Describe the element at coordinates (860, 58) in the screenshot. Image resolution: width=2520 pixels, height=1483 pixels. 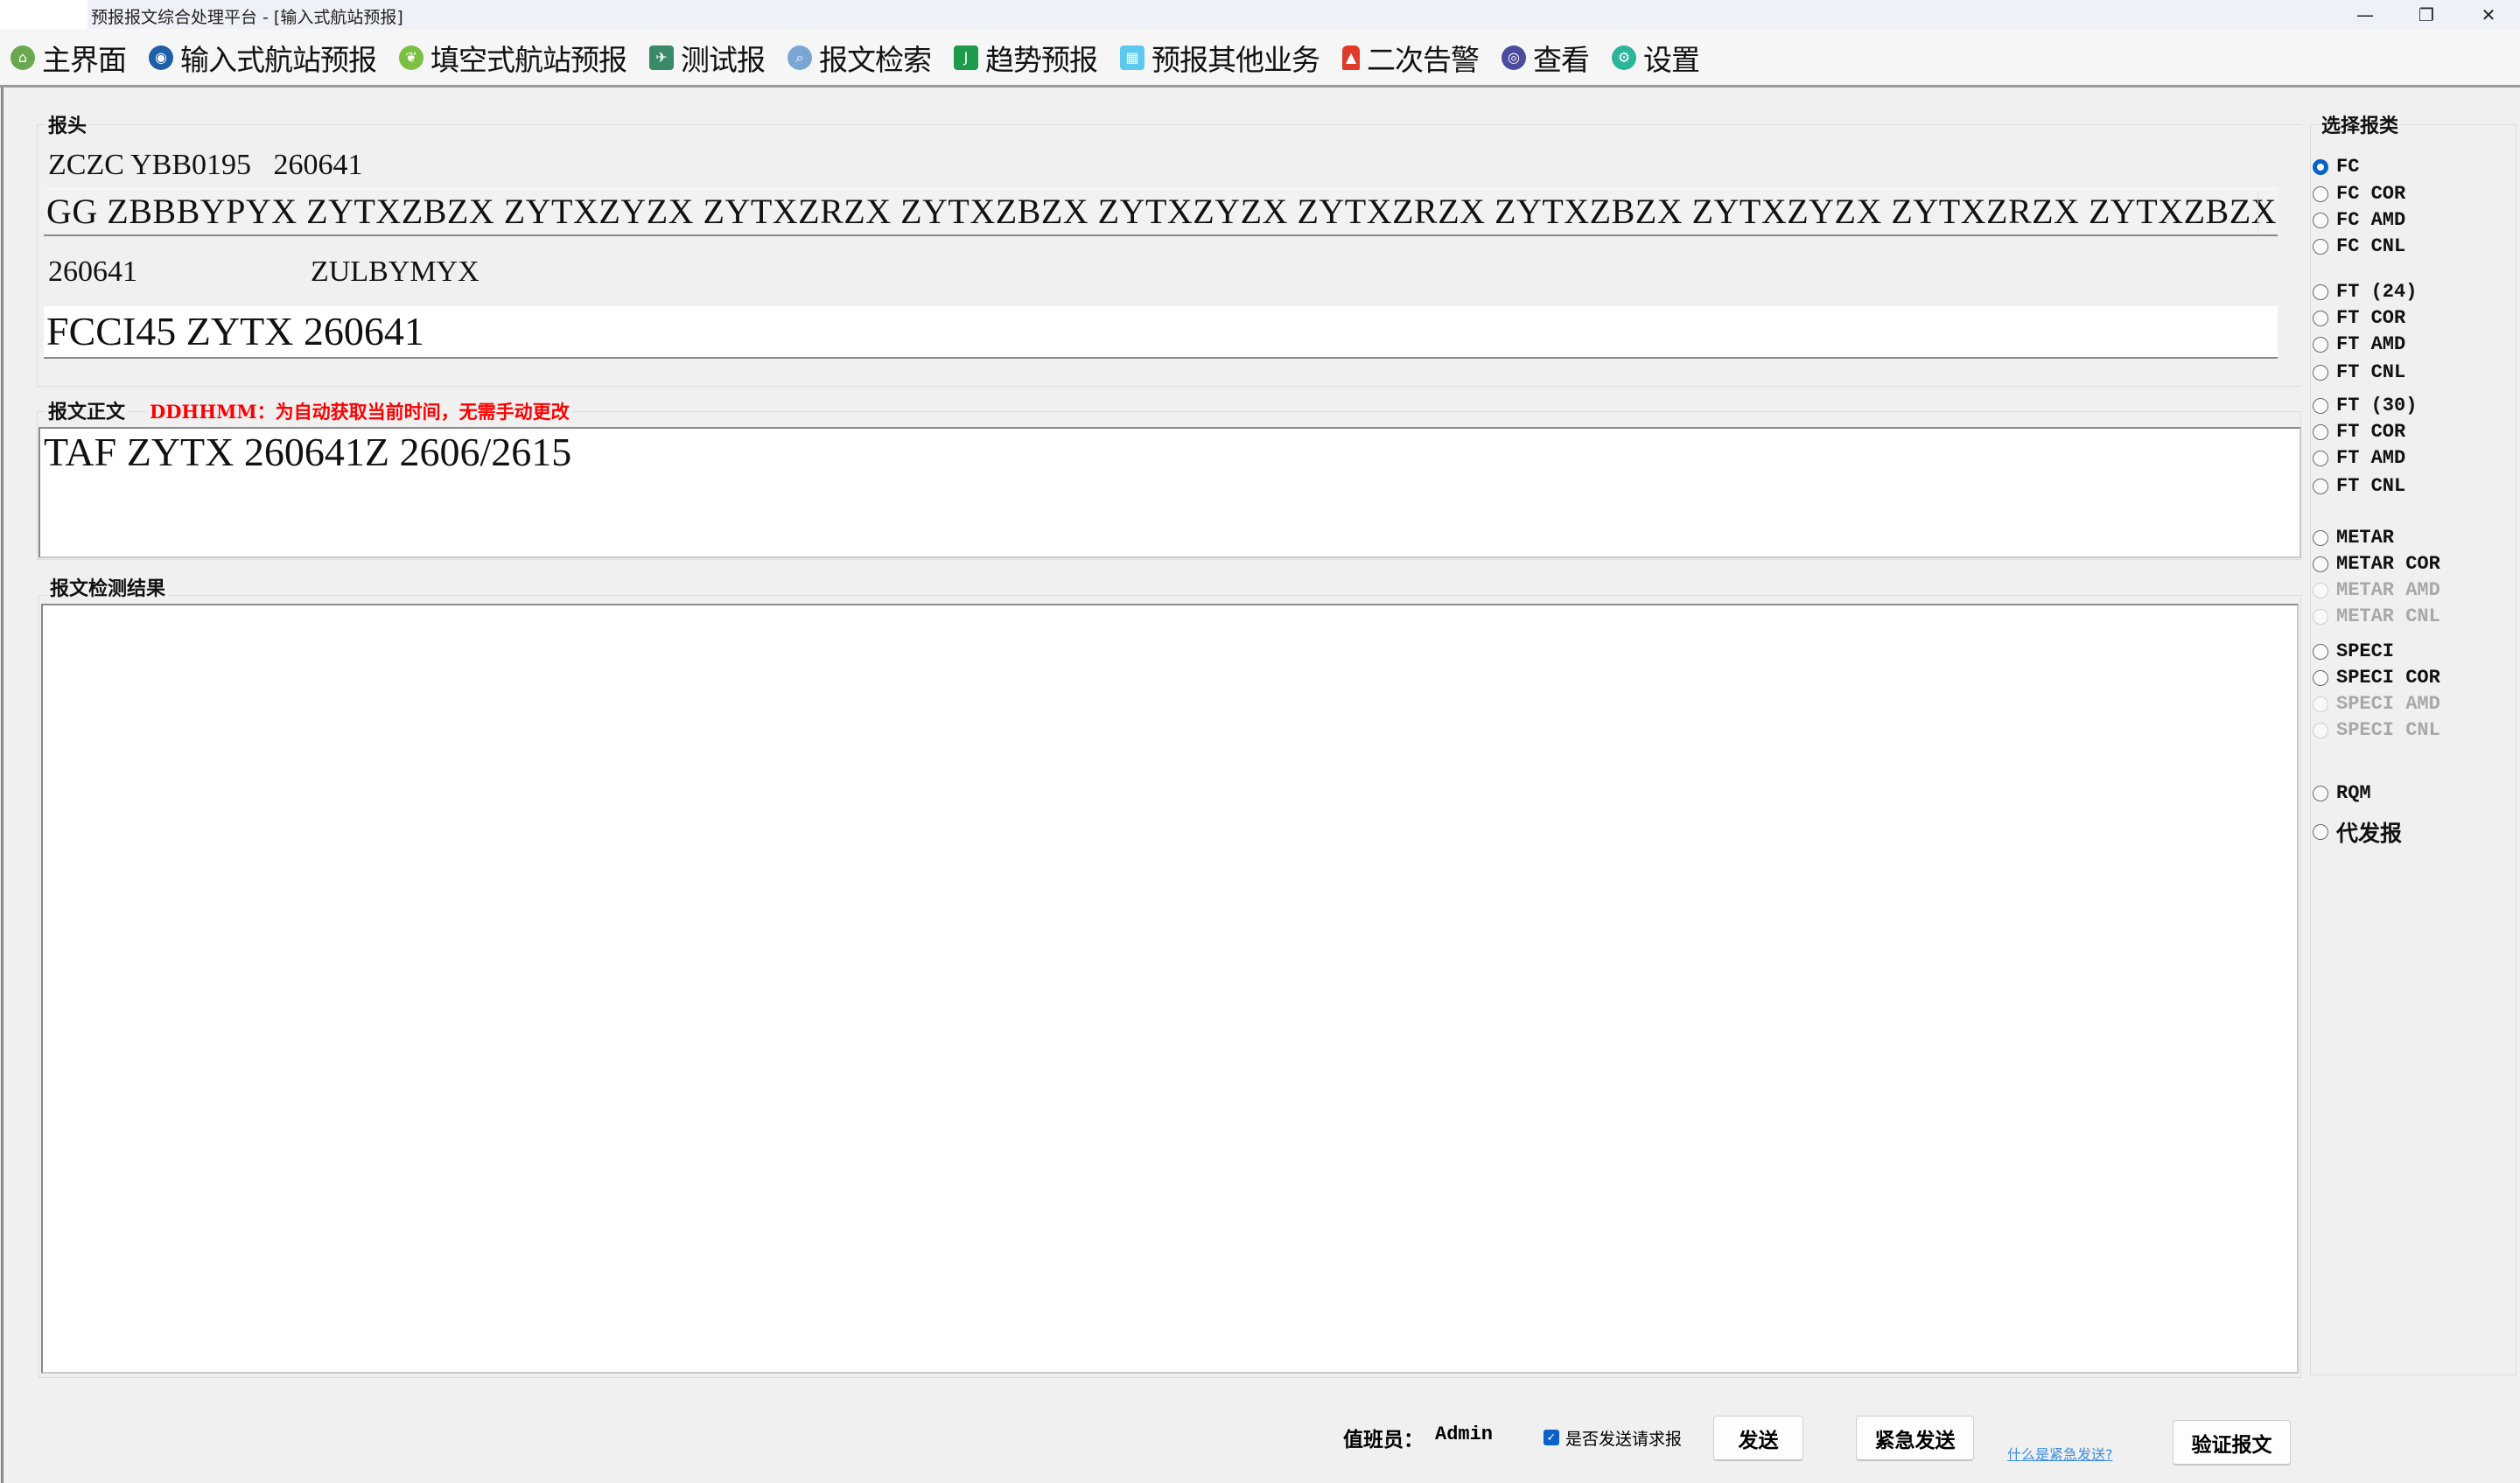
I see `toolbar-item-4: ⌕ 报文检索` at that location.